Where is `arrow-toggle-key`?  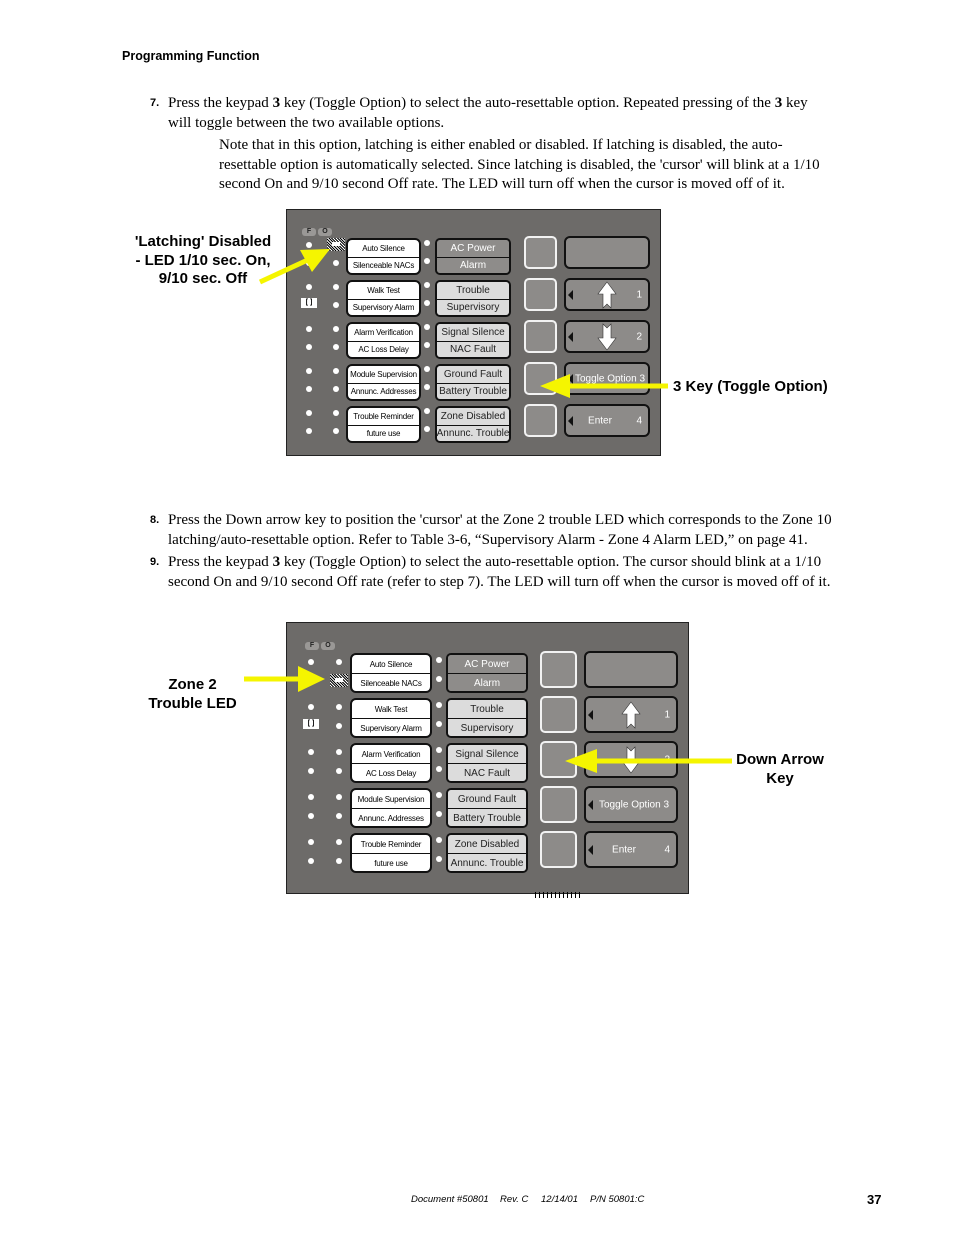
arrow-toggle-key is located at coordinates (604, 386).